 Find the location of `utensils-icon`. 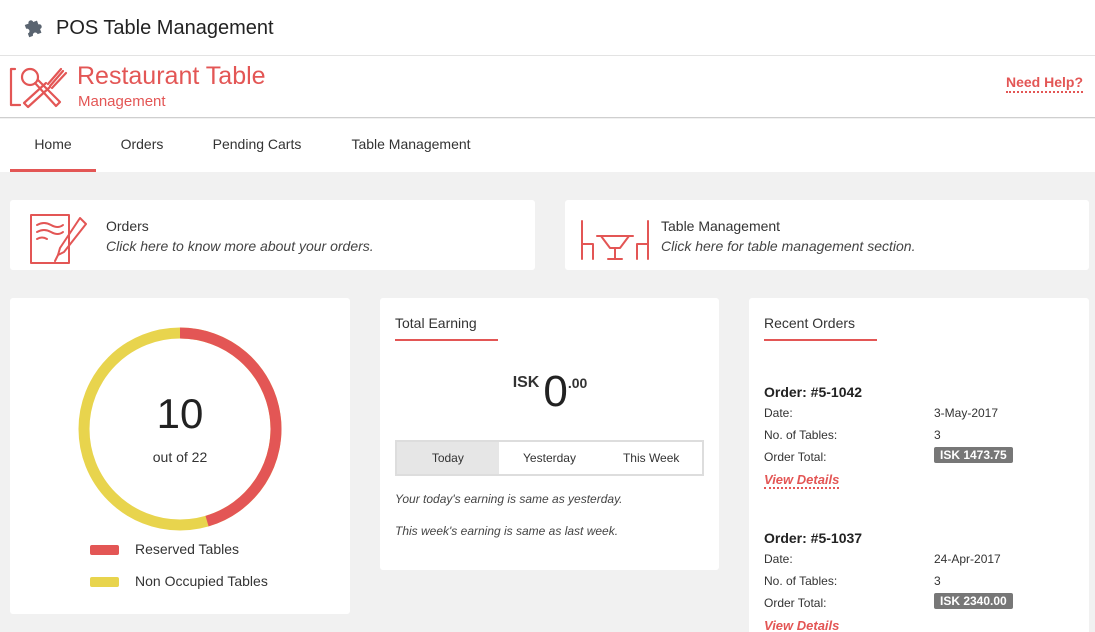

utensils-icon is located at coordinates (38, 88).